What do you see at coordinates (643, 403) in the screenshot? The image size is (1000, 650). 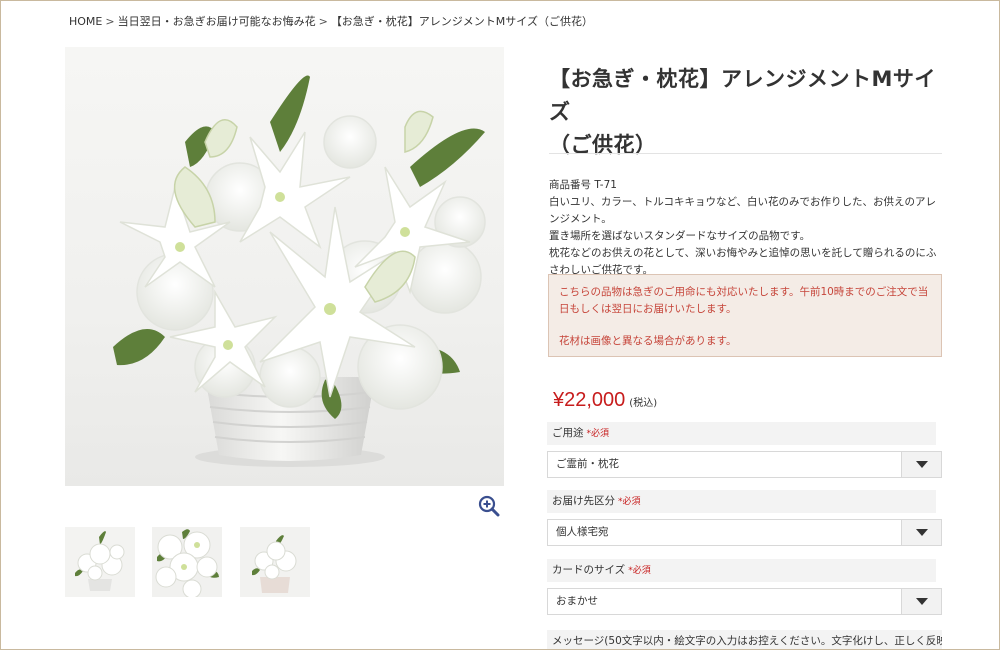 I see `tax-note: (税込)` at bounding box center [643, 403].